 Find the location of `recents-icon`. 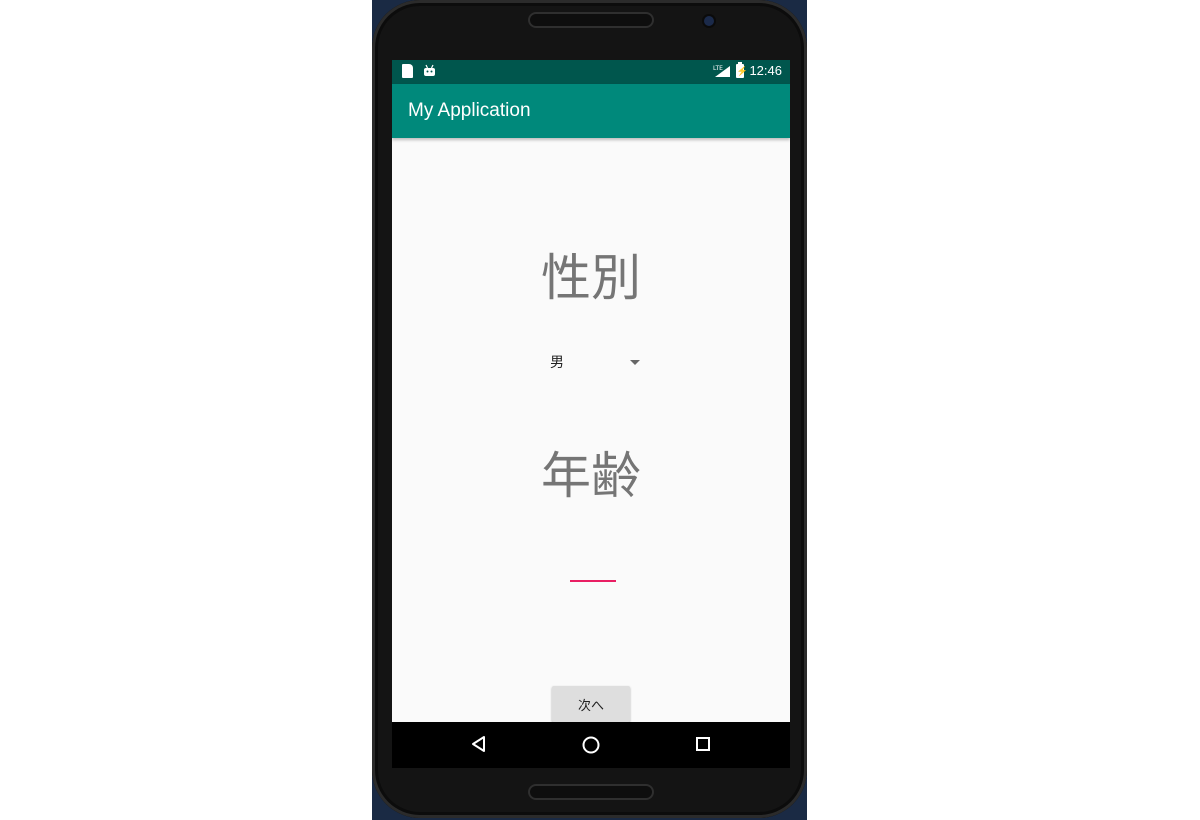

recents-icon is located at coordinates (703, 744).